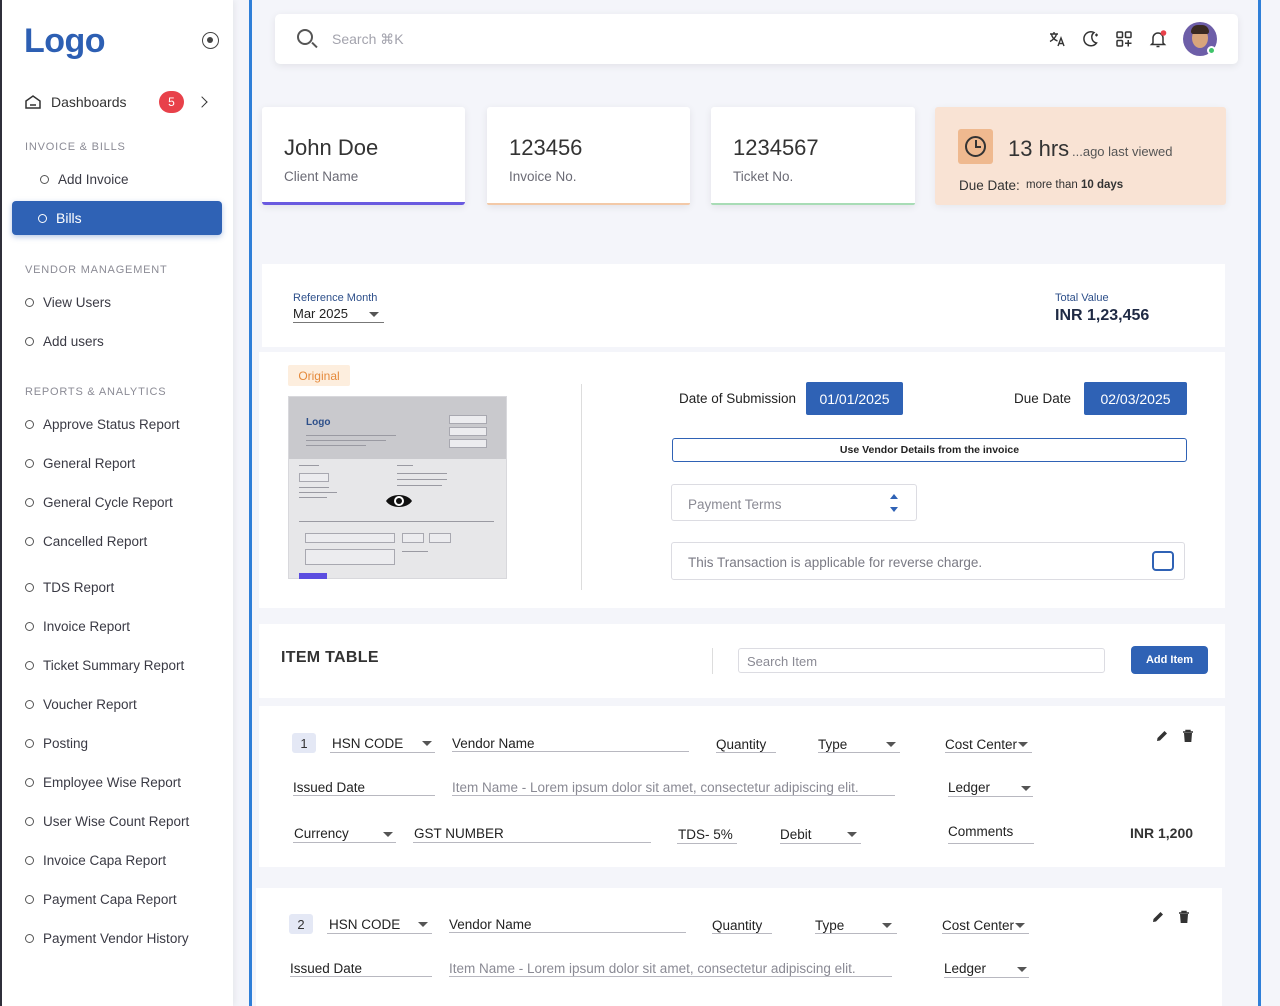 The image size is (1280, 1006). Describe the element at coordinates (813, 156) in the screenshot. I see `ticket-no-card: 1234567 Ticket No.` at that location.